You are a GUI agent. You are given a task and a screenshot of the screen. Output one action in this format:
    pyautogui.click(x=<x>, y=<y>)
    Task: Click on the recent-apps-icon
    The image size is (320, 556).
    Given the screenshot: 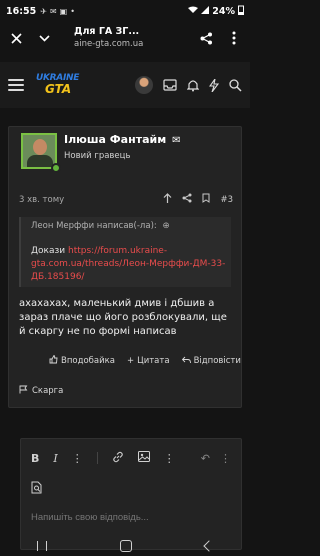 What is the action you would take?
    pyautogui.click(x=41, y=546)
    